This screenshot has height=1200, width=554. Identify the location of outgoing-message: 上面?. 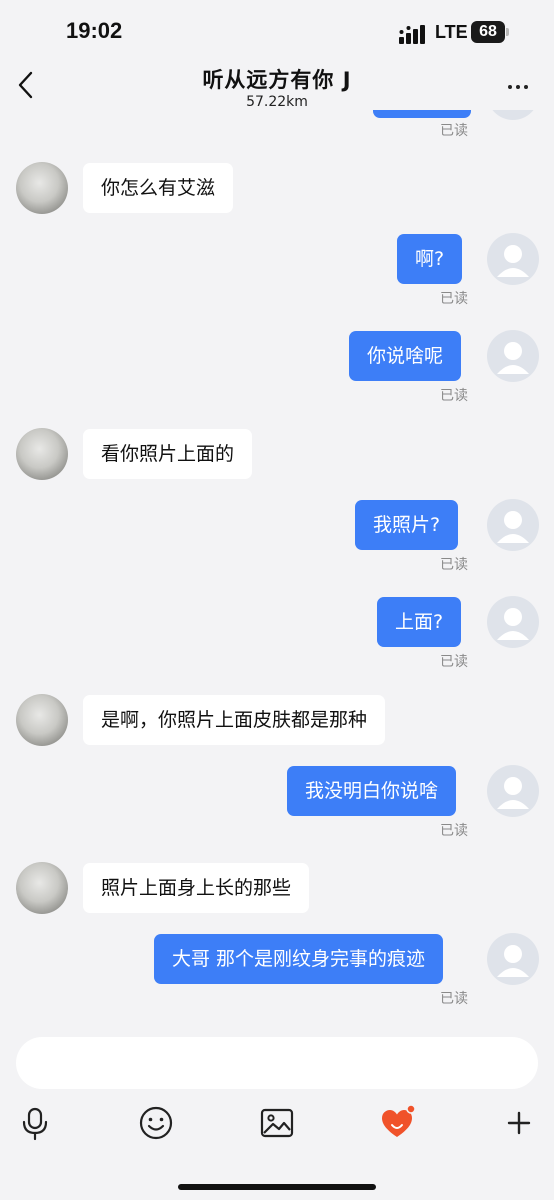
(419, 622).